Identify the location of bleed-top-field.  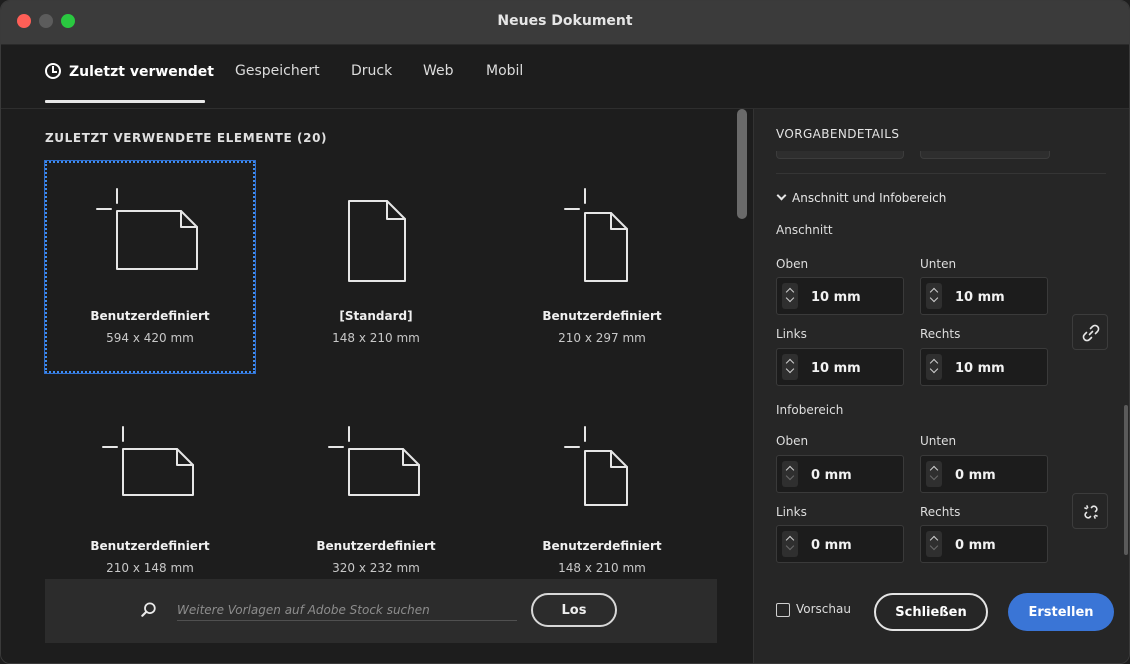
(840, 296).